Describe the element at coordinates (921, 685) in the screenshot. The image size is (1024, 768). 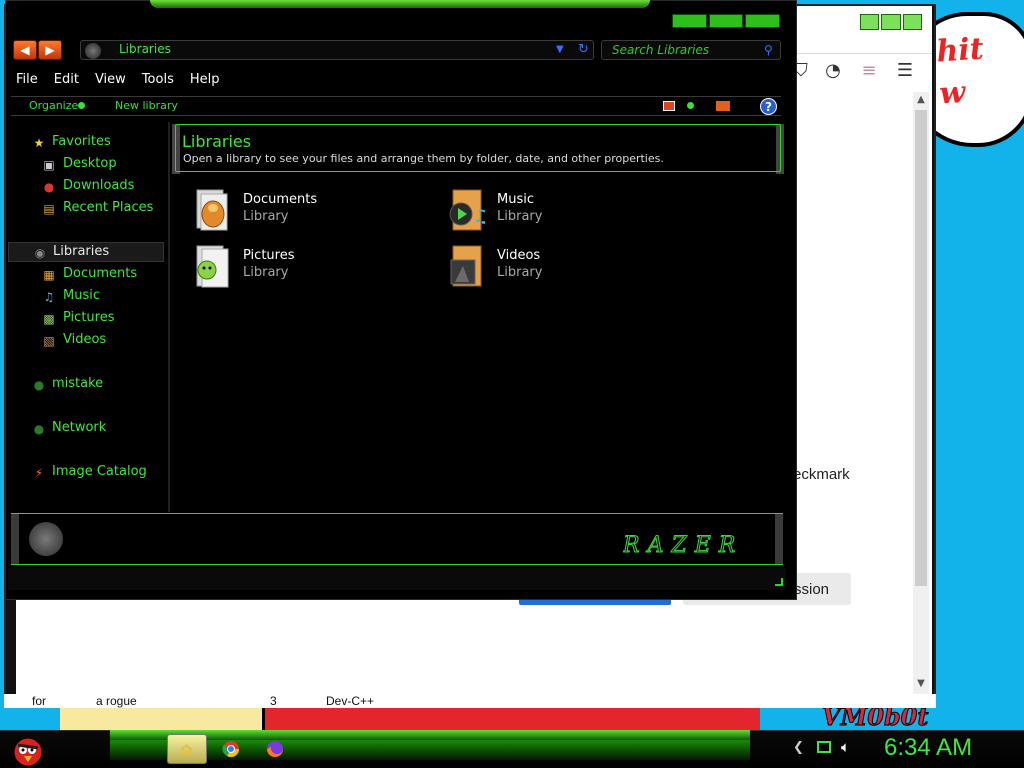
I see `scroll-down-icon: ▼` at that location.